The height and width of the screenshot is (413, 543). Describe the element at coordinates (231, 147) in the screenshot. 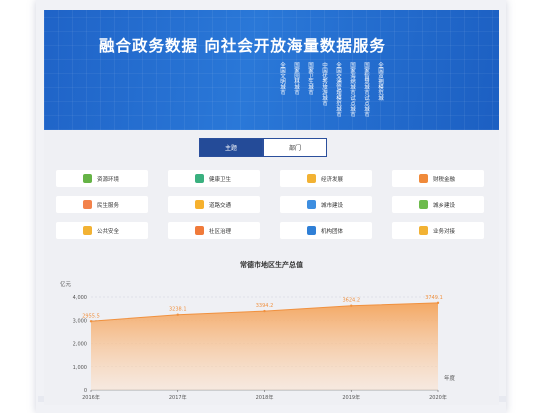

I see `tab-theme: 主题` at that location.